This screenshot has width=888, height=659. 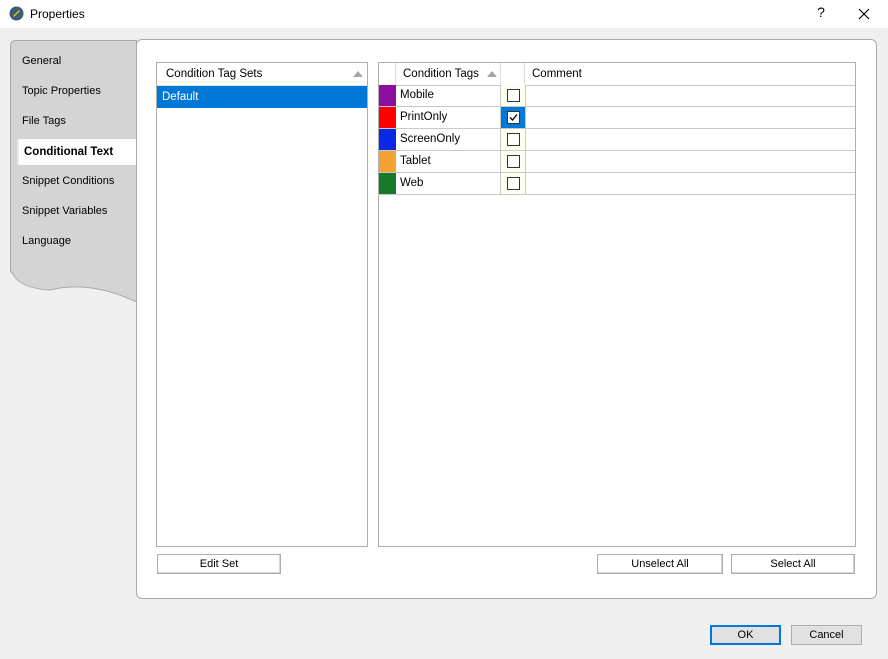 I want to click on tag-sets-header-label: Condition Tag Sets, so click(x=214, y=74).